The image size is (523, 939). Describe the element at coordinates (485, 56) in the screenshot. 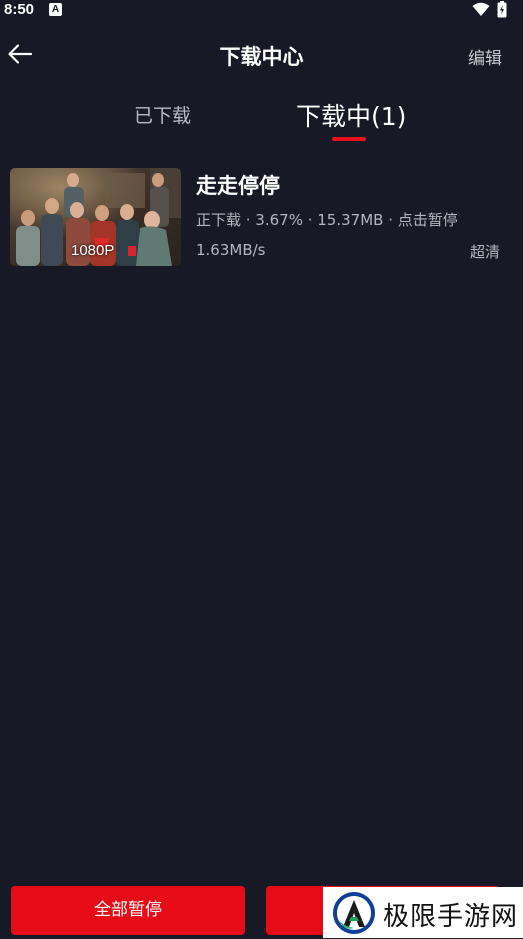

I see `edit-button: 编辑` at that location.